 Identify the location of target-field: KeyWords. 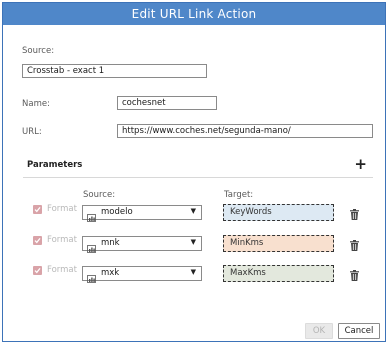
(278, 212).